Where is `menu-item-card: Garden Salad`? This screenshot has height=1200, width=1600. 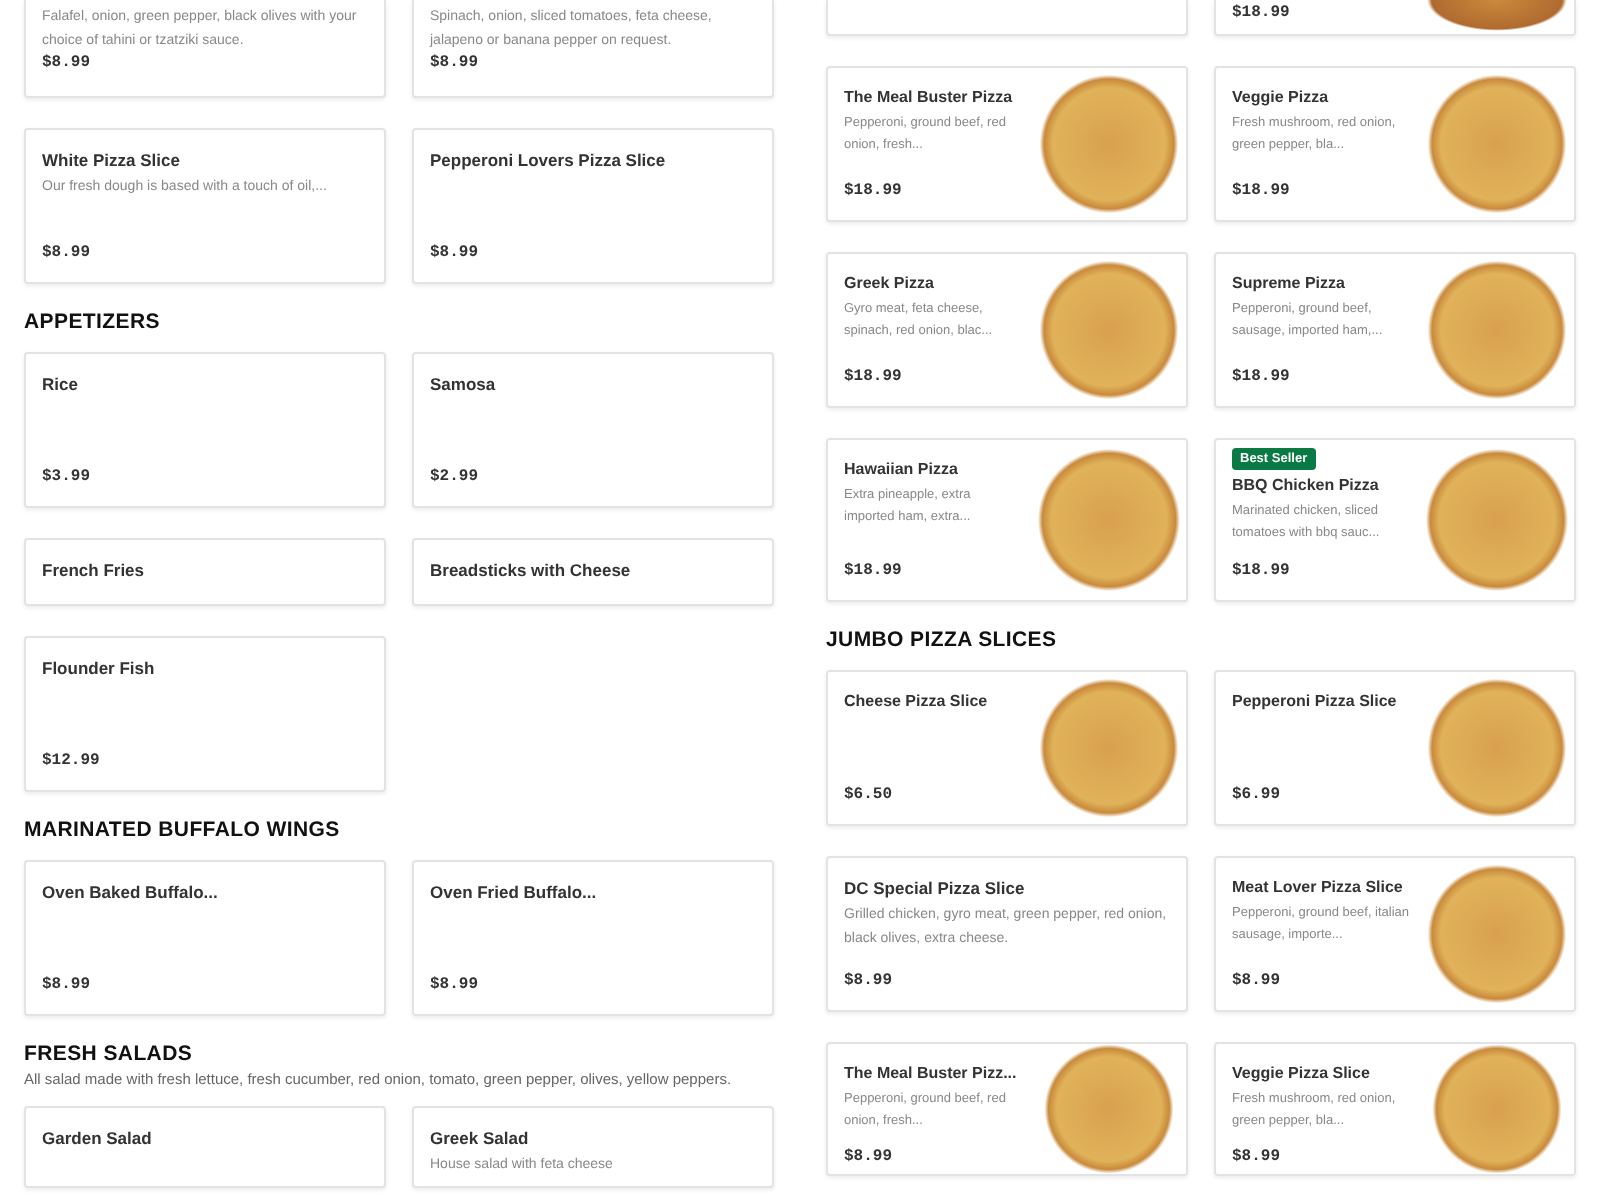
menu-item-card: Garden Salad is located at coordinates (205, 1147).